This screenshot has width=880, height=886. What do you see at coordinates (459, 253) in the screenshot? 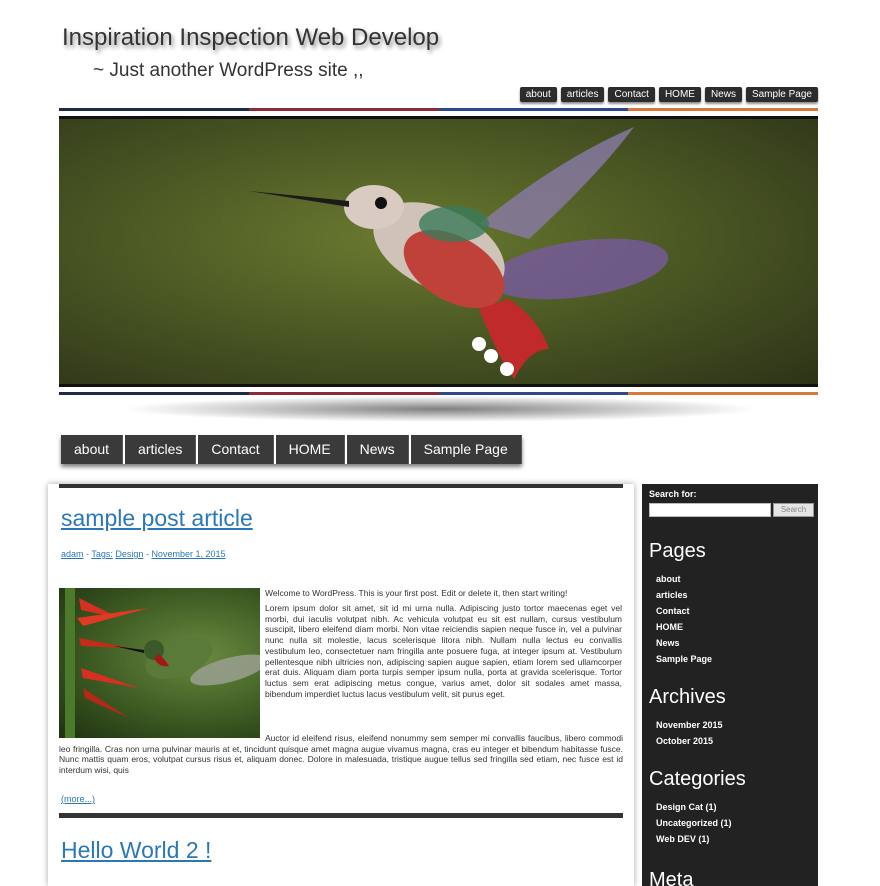
I see `hummingbird-illustration` at bounding box center [459, 253].